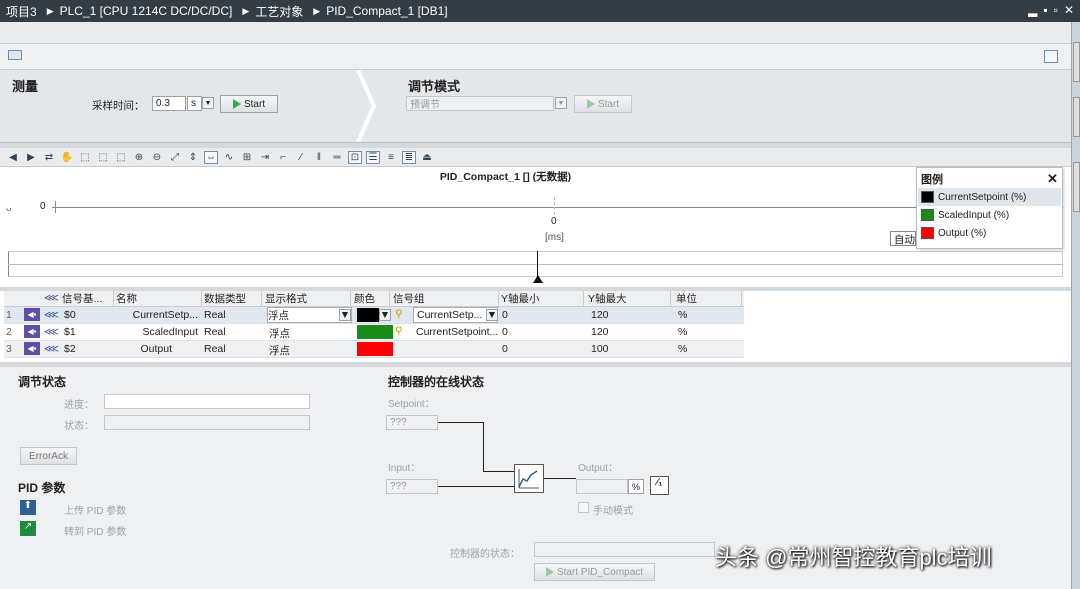 This screenshot has width=1080, height=589. Describe the element at coordinates (169, 103) in the screenshot. I see `sample-time-input: 0.3` at that location.